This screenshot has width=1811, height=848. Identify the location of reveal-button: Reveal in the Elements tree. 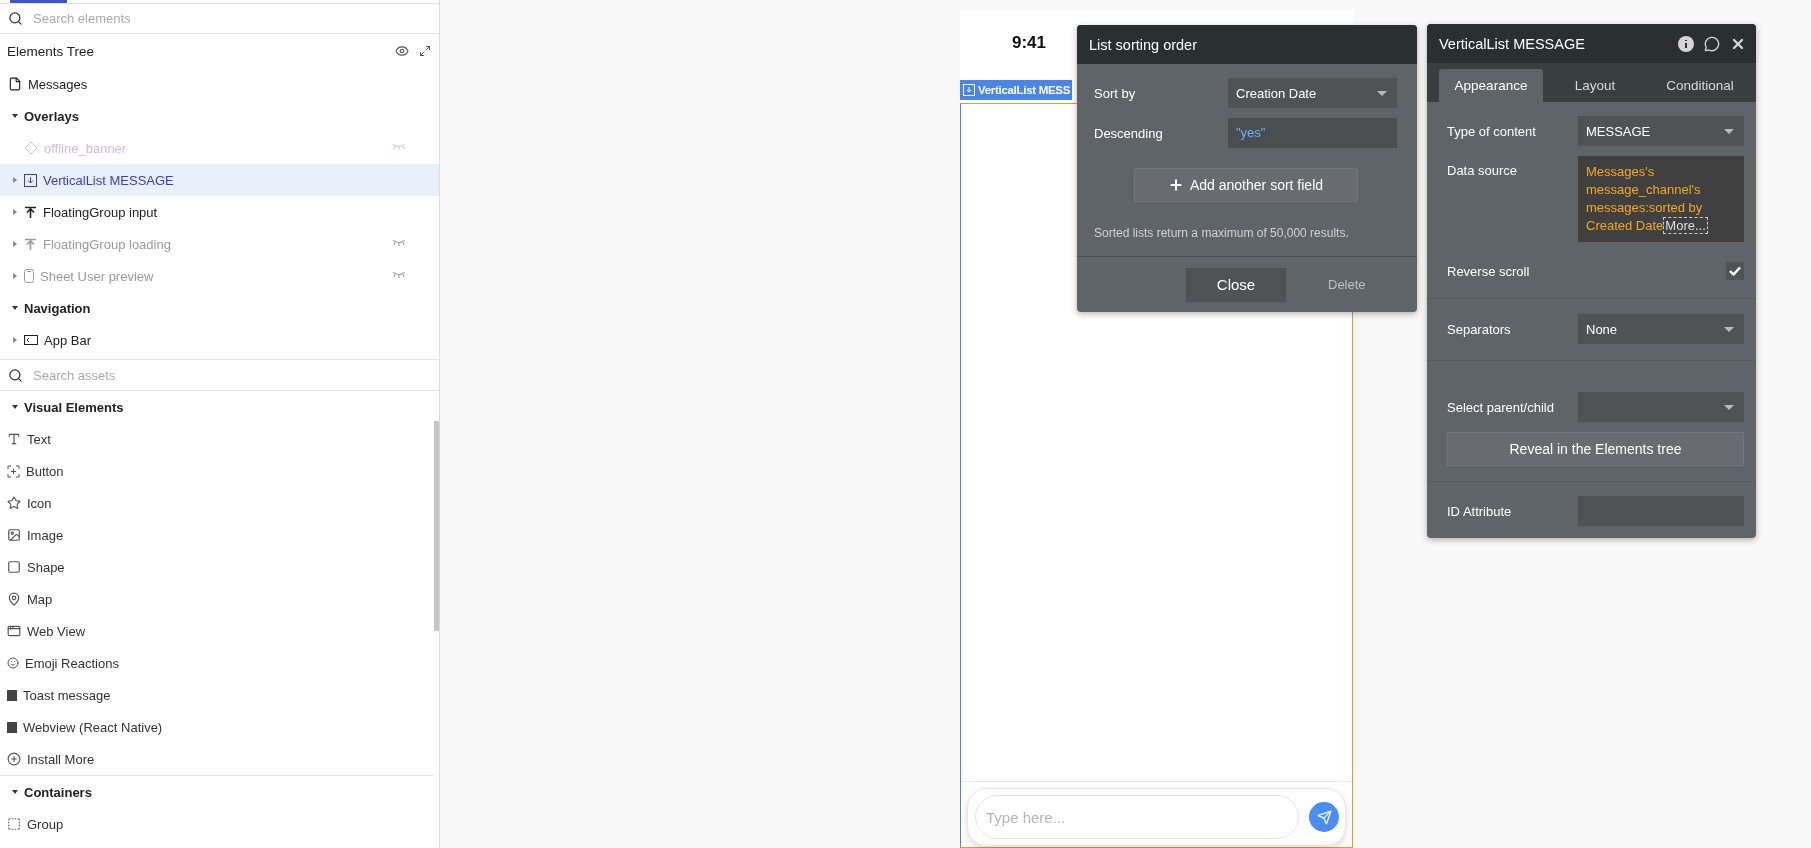
(1595, 449).